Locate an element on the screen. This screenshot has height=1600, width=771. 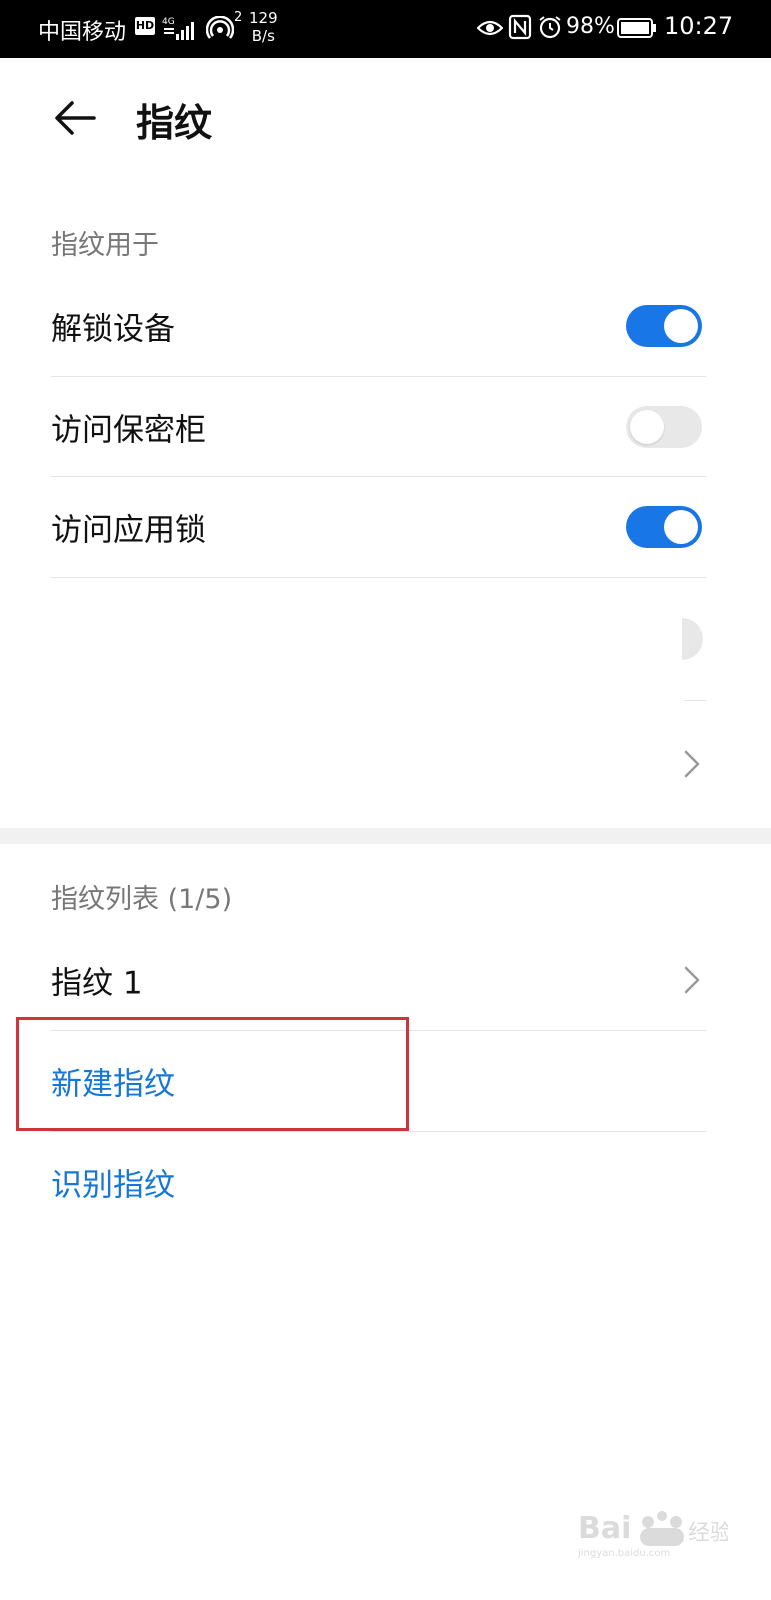
eye-comfort-icon is located at coordinates (490, 28).